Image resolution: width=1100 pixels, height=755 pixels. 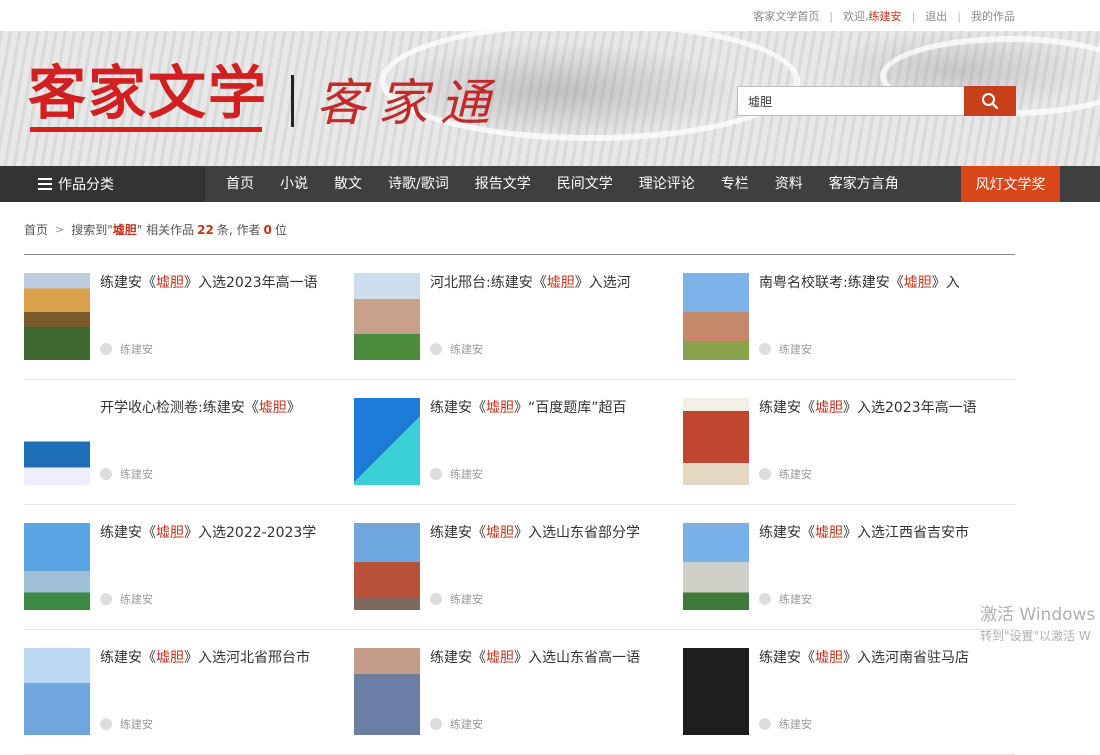 I want to click on result-card: 练建安《墟胆》入选山东省部分学 练建安, so click(x=509, y=567).